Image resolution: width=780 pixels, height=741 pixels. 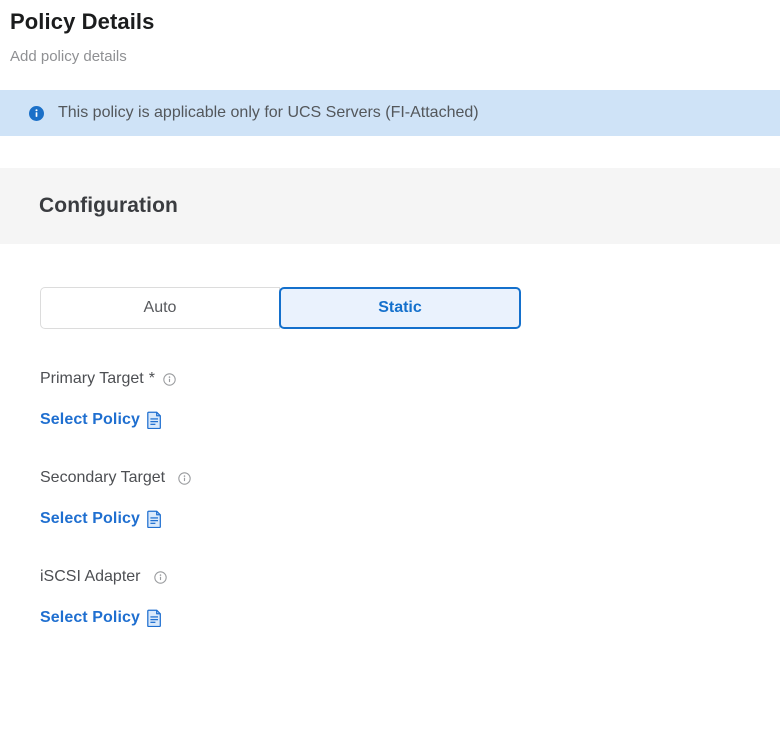 I want to click on field-label: Primary Target, so click(x=92, y=378).